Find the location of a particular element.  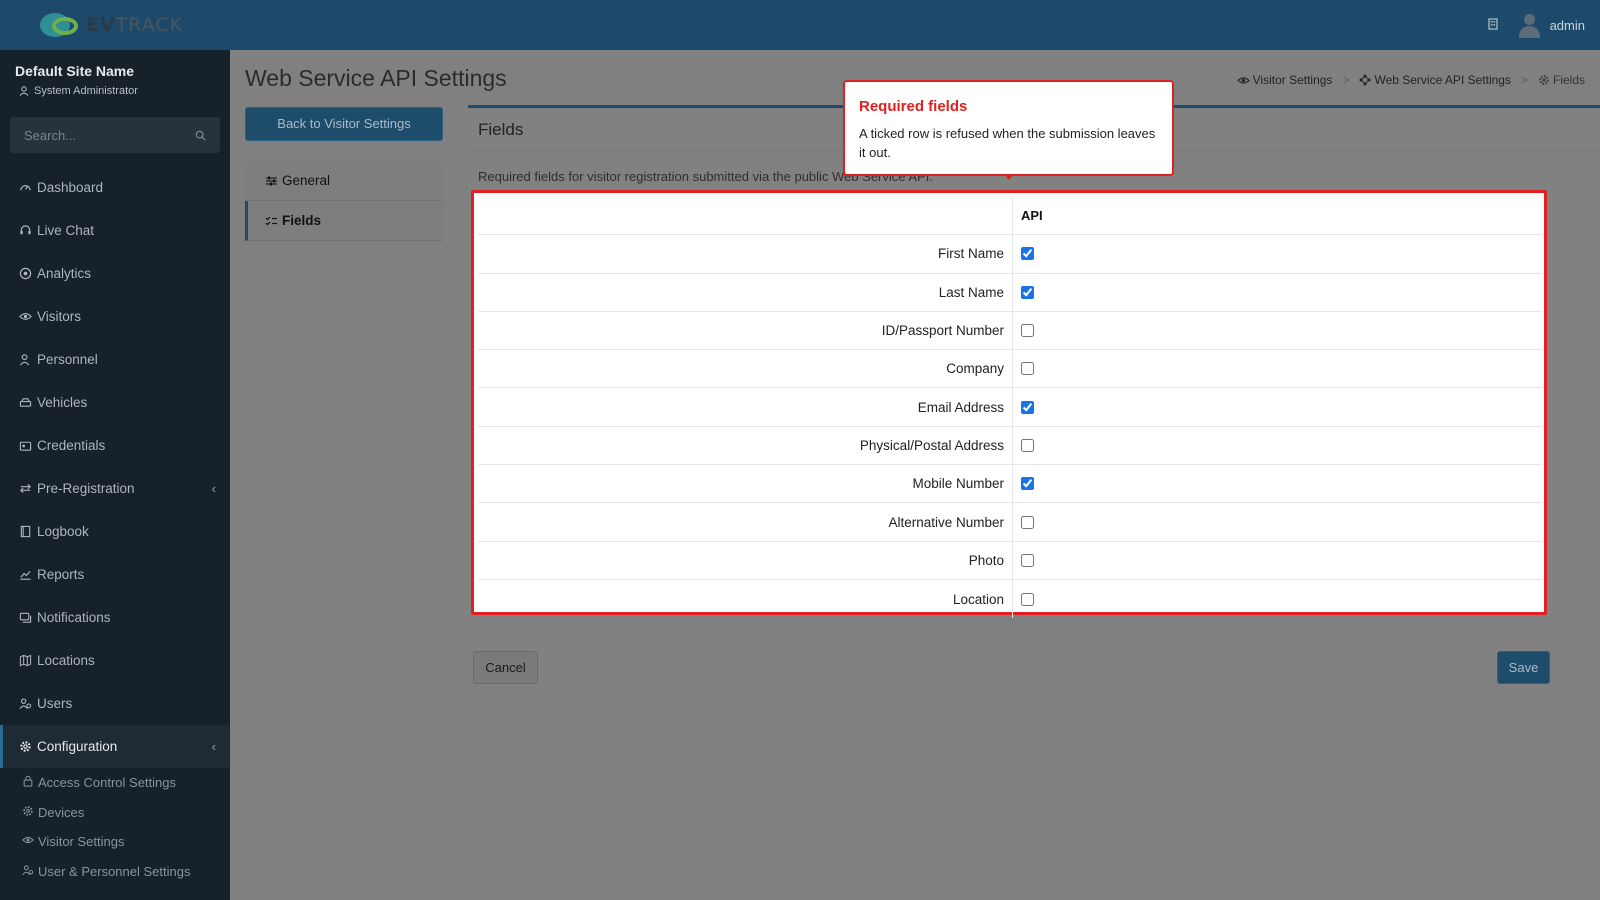

dashboard-icon is located at coordinates (25, 188).